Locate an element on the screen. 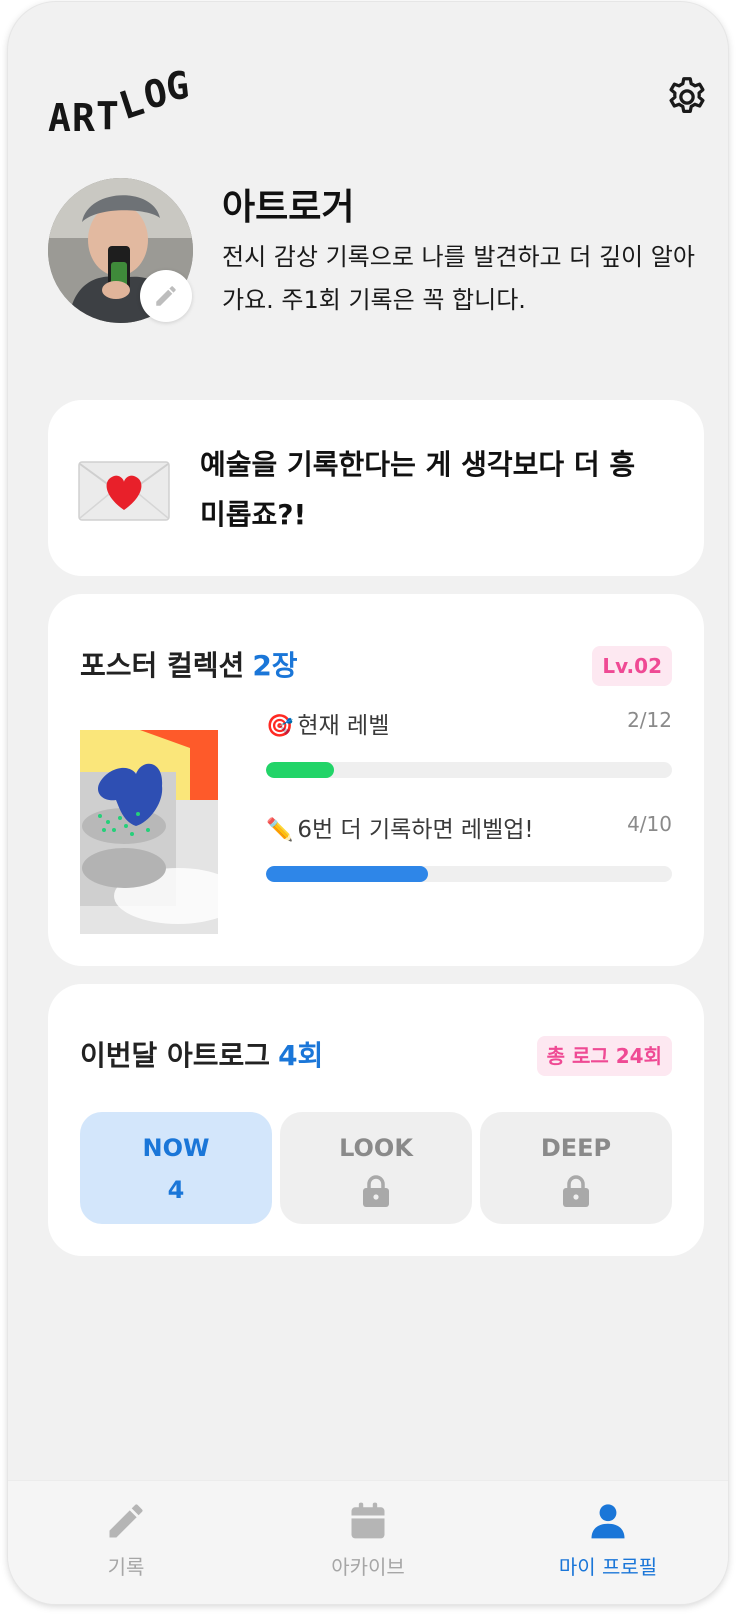  quote-card: 예술을 기록한다는 게 생각보다 더 흥미롭죠?! is located at coordinates (376, 488).